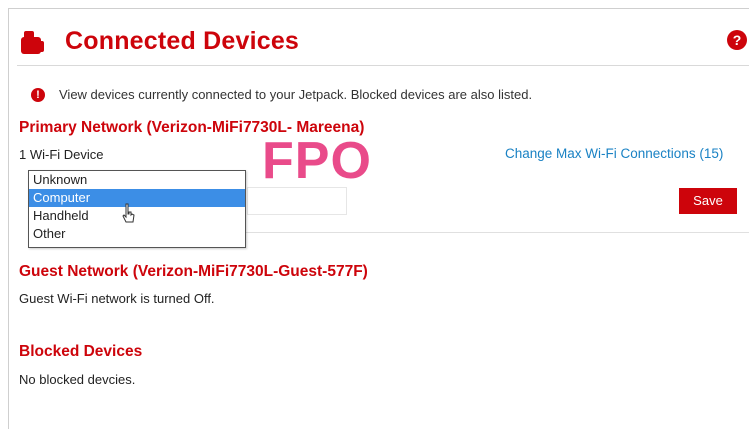 This screenshot has height=429, width=749. What do you see at coordinates (117, 298) in the screenshot?
I see `guest-network-status: Guest Wi-Fi network is turned Off.` at bounding box center [117, 298].